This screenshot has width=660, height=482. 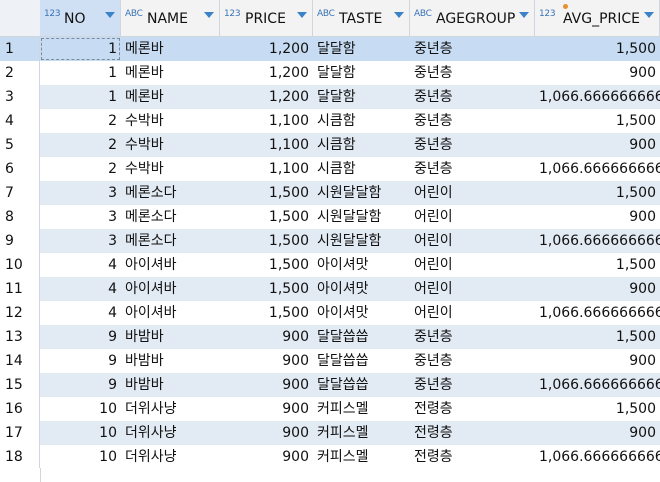 I want to click on column-header-name: ABC NAME, so click(x=170, y=18).